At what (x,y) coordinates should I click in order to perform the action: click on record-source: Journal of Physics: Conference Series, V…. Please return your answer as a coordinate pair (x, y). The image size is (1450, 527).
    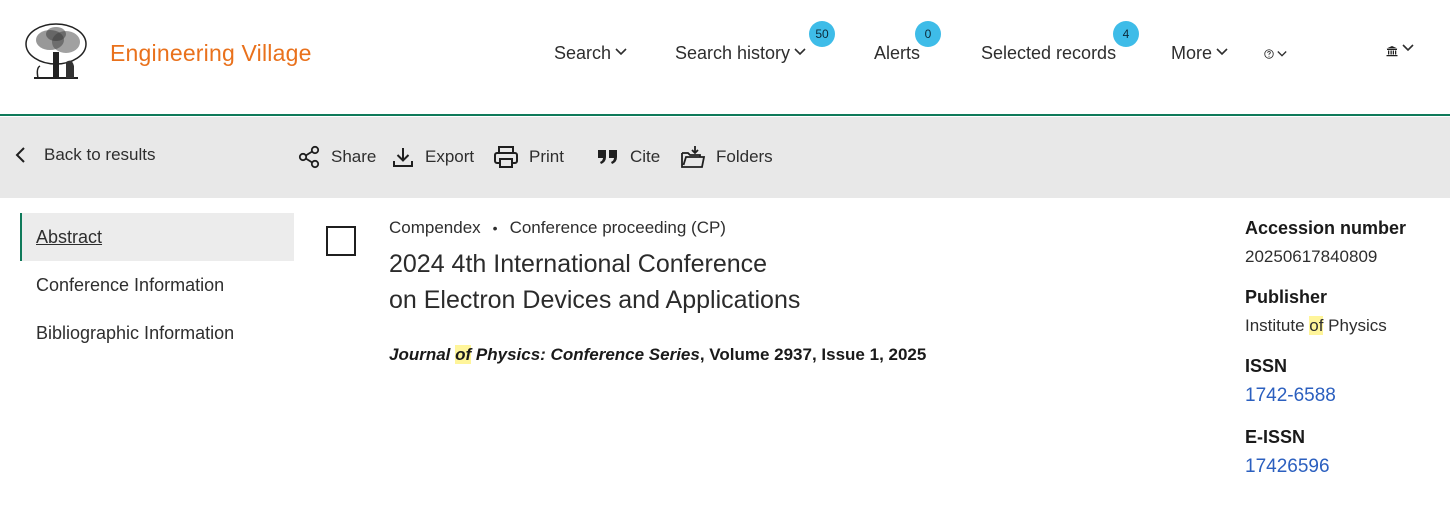
    Looking at the image, I should click on (657, 355).